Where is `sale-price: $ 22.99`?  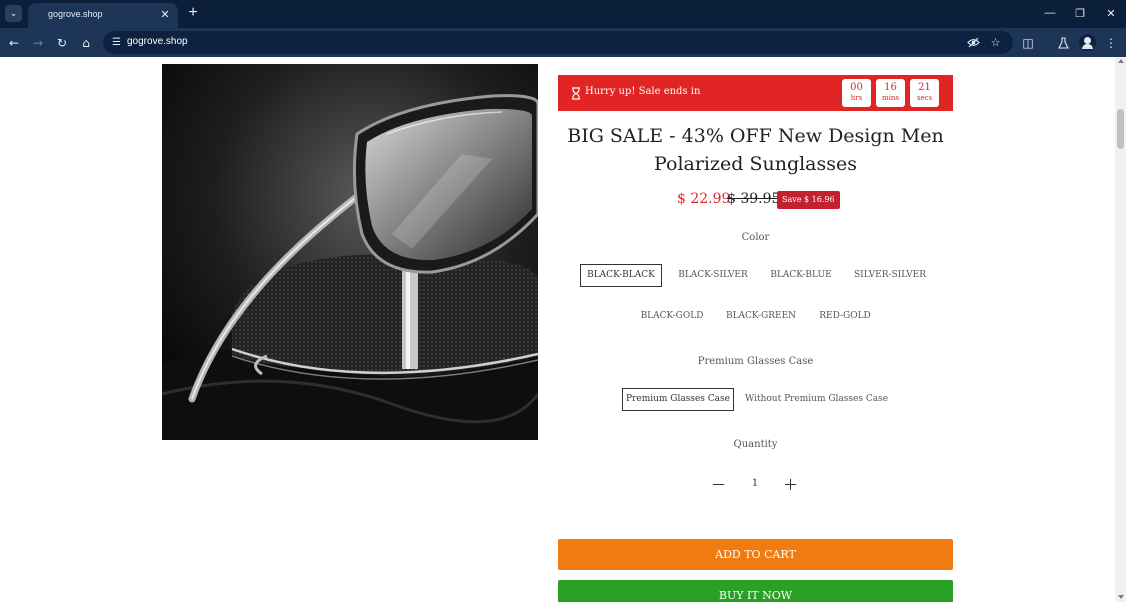
sale-price: $ 22.99 is located at coordinates (704, 199).